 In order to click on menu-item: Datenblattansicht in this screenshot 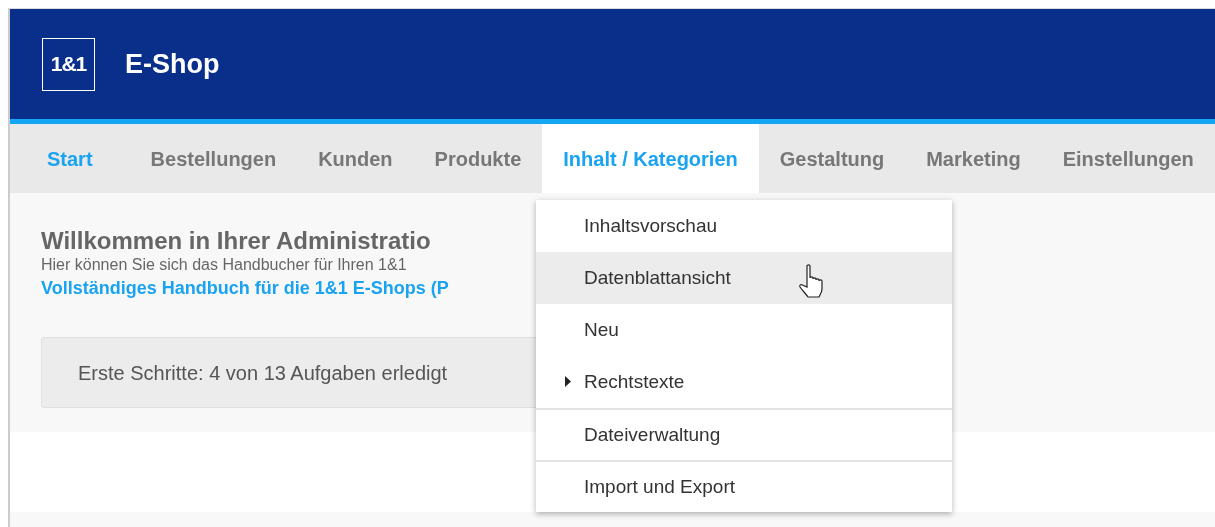, I will do `click(744, 278)`.